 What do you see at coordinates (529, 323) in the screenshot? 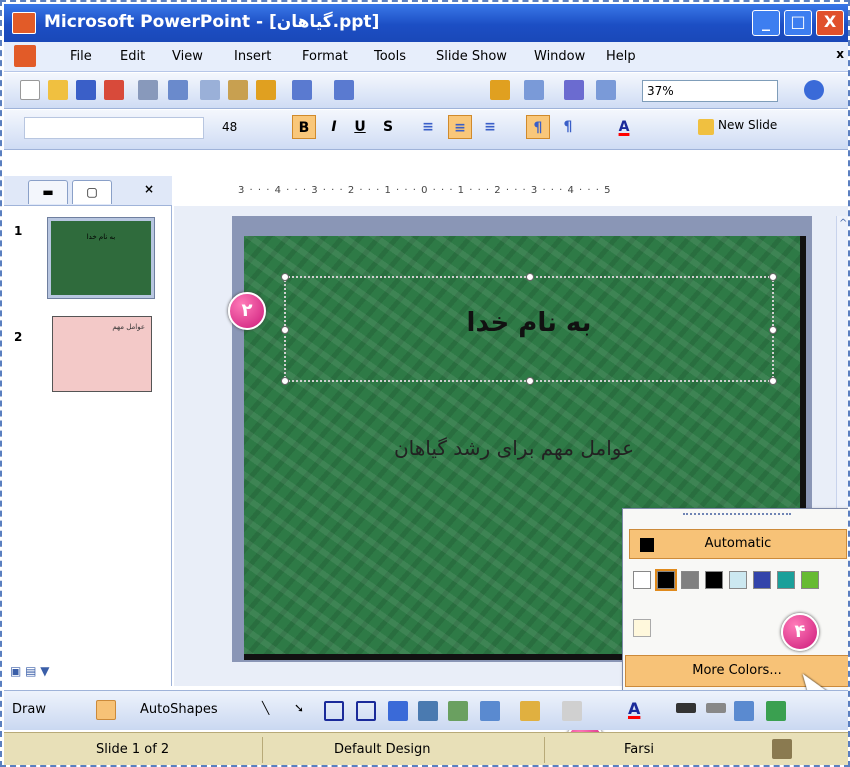
I see `slide-title: به نام خدا` at bounding box center [529, 323].